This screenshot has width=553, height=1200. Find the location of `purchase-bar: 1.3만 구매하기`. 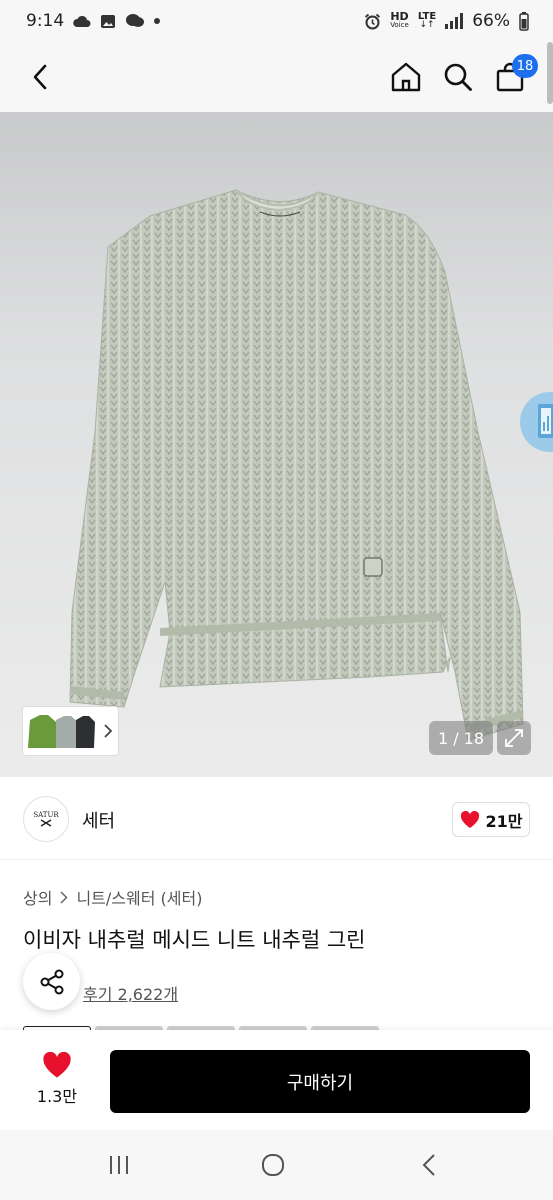

purchase-bar: 1.3만 구매하기 is located at coordinates (276, 1080).